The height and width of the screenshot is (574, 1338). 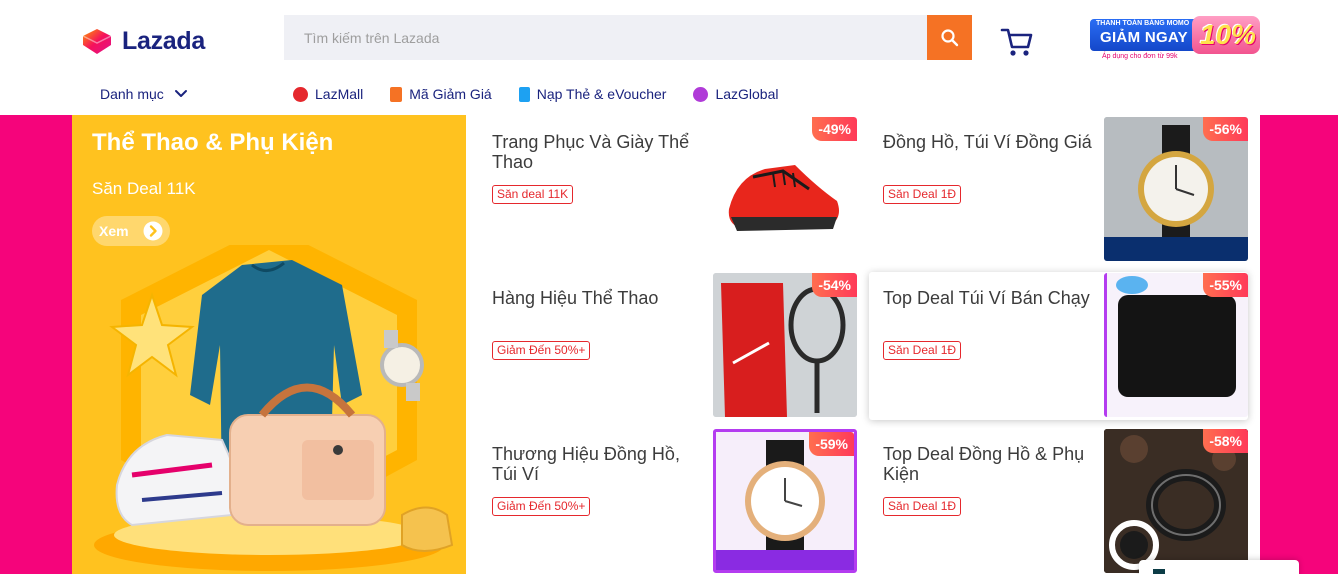 What do you see at coordinates (984, 464) in the screenshot?
I see `deal-title: Top Deal Đồng Hồ & Phụ Kiện` at bounding box center [984, 464].